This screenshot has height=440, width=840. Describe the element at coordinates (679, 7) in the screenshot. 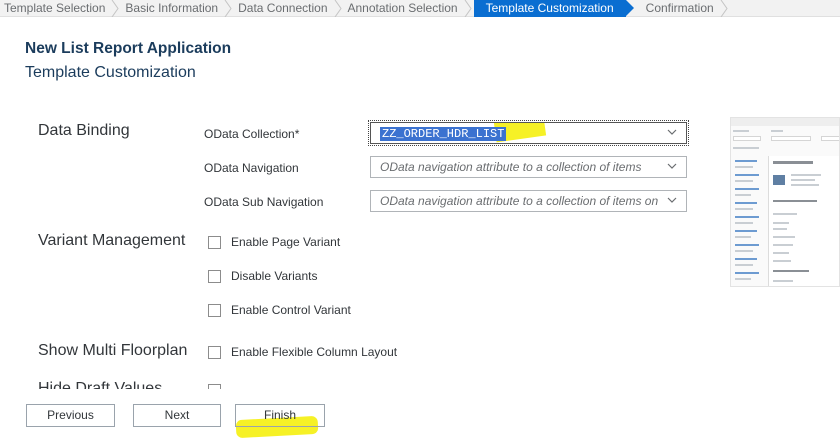

I see `step-label: Confirmation` at that location.